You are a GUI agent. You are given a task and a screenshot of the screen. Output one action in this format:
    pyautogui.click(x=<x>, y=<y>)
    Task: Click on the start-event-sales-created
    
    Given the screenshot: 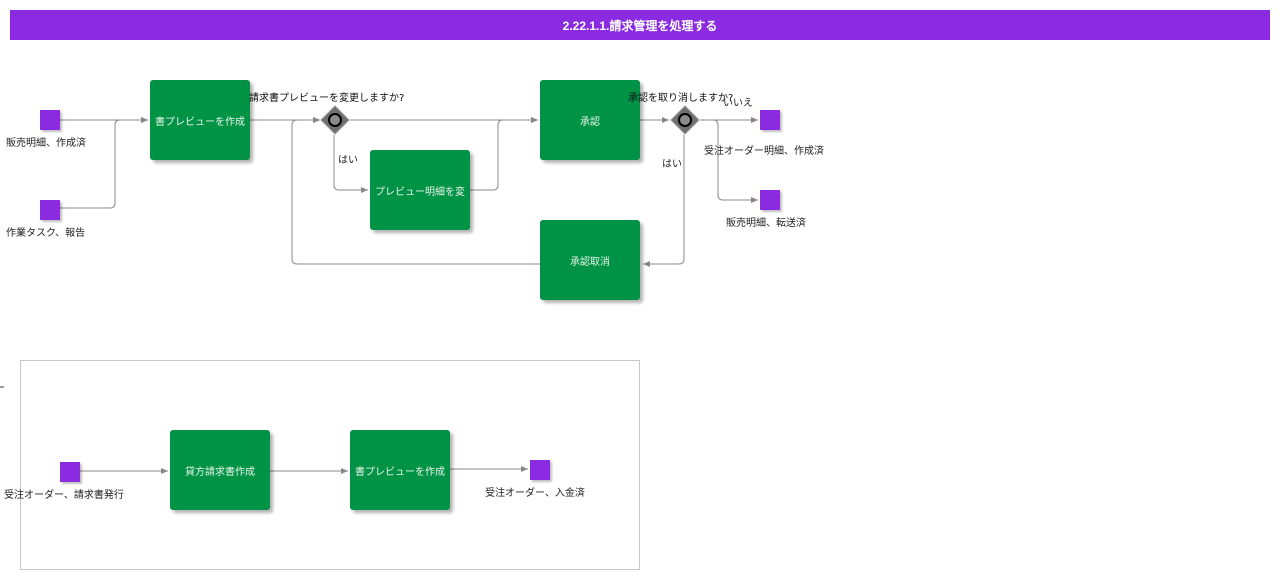 What is the action you would take?
    pyautogui.click(x=50, y=120)
    